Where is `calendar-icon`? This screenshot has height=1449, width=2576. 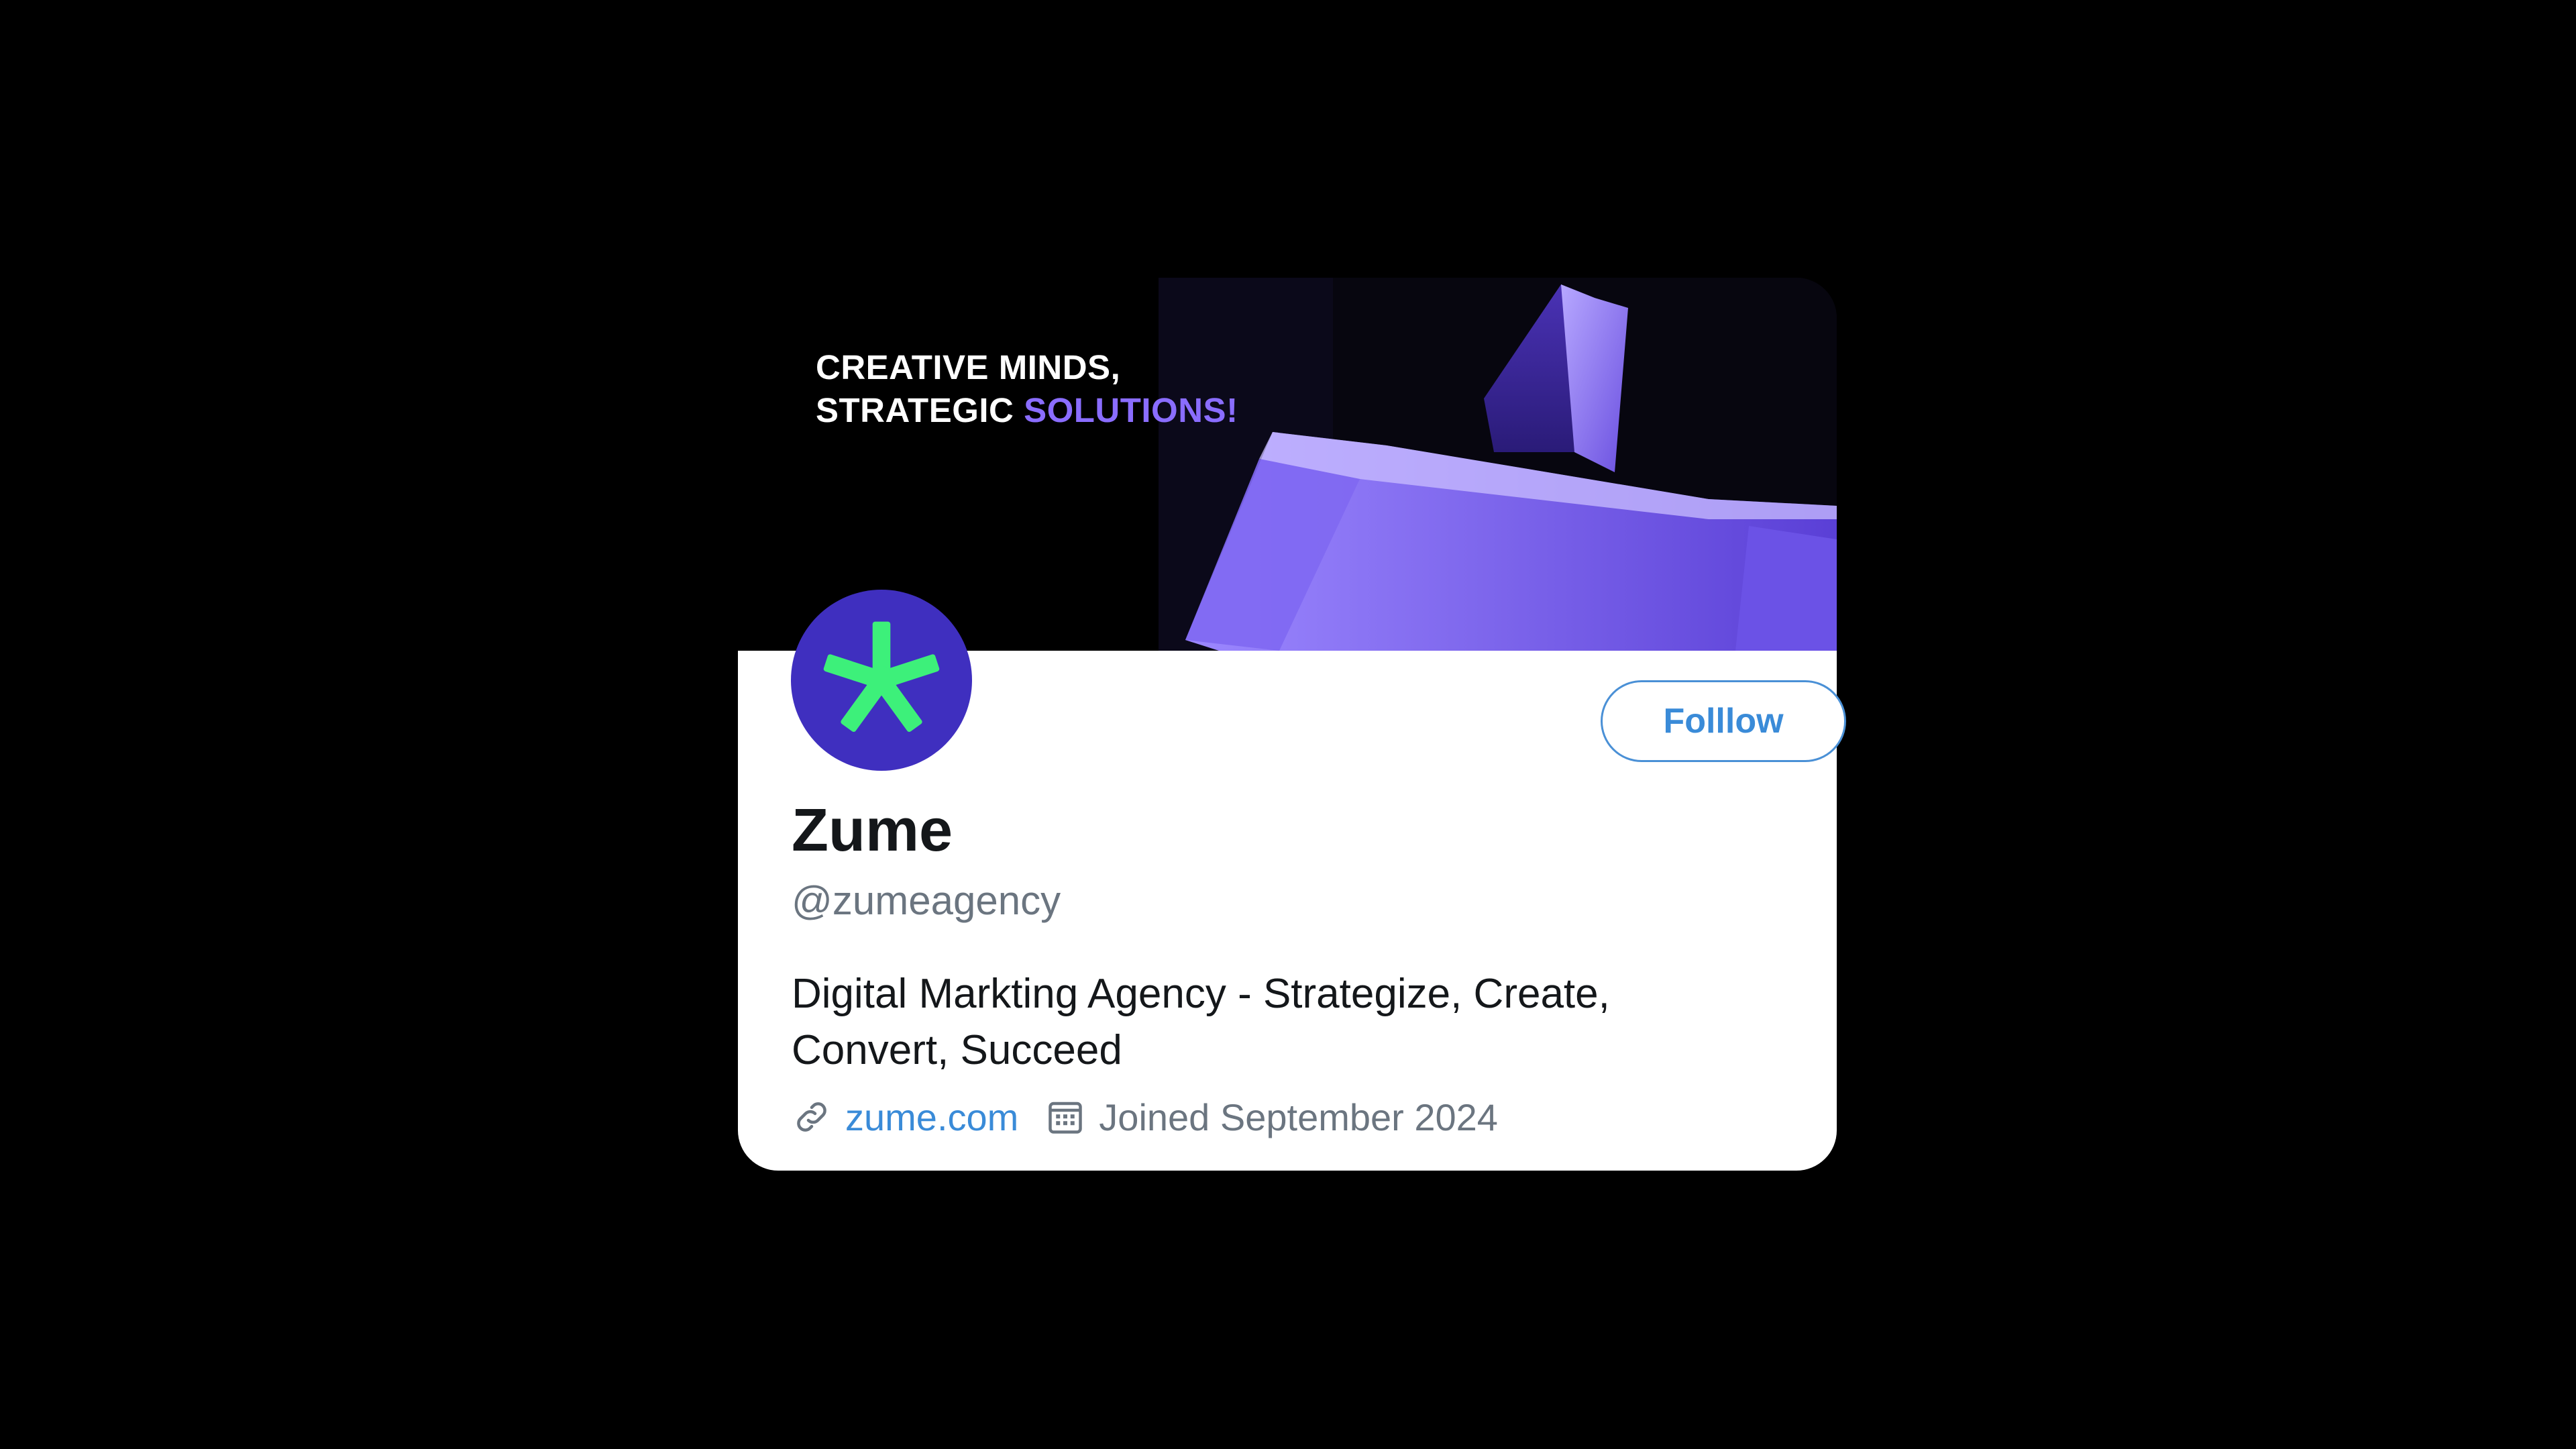 calendar-icon is located at coordinates (1065, 1117).